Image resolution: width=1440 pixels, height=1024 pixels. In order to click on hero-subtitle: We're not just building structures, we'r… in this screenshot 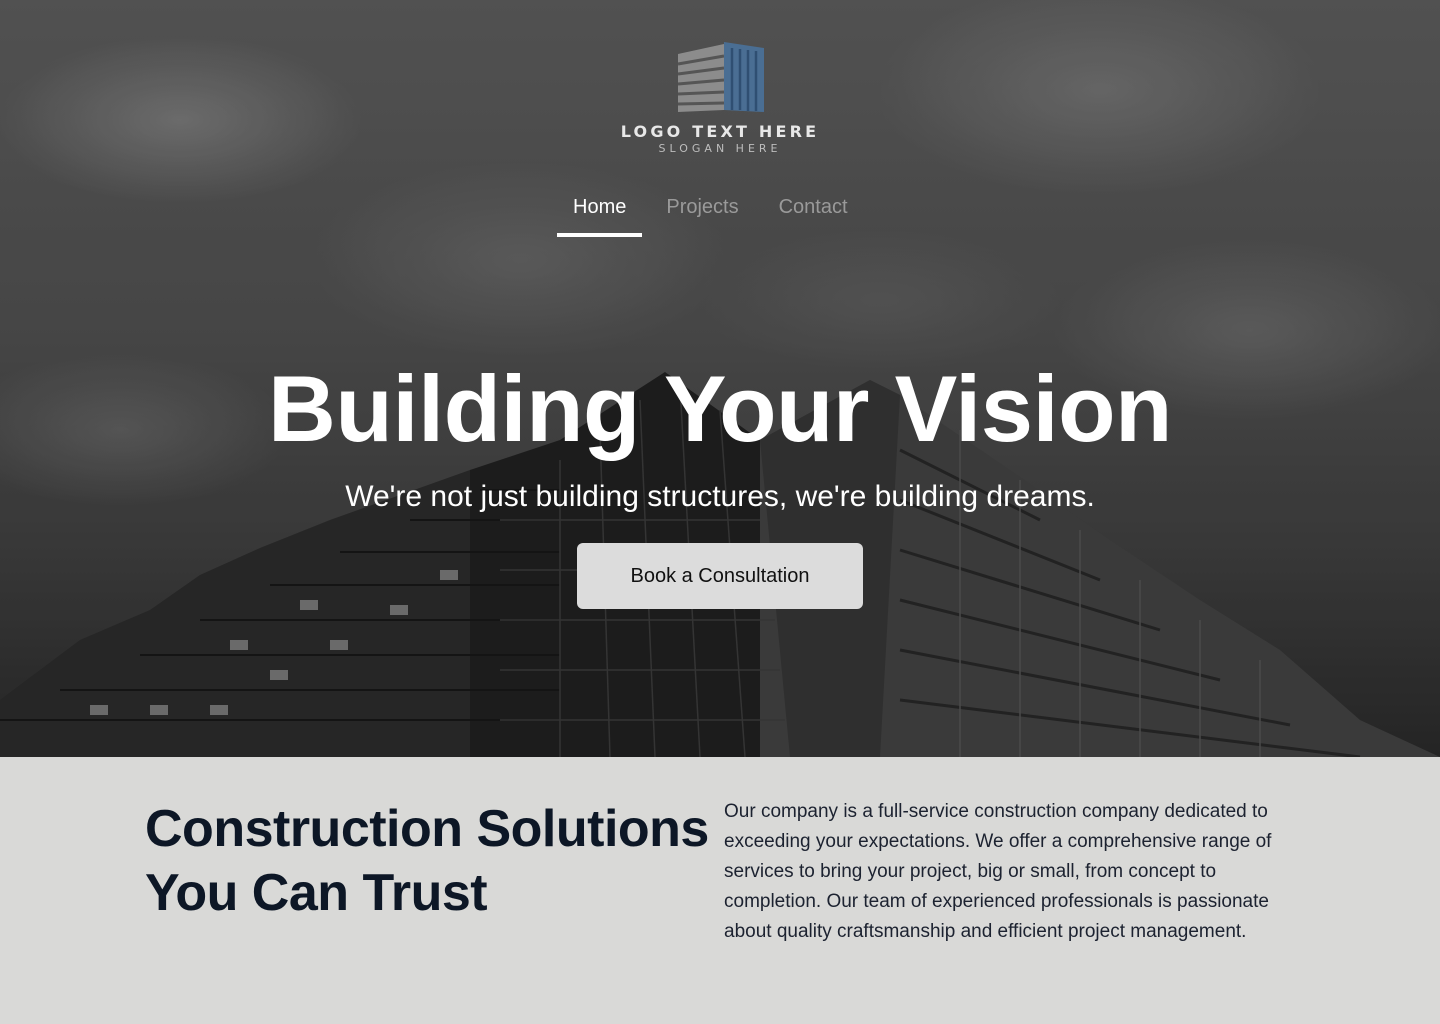, I will do `click(720, 496)`.